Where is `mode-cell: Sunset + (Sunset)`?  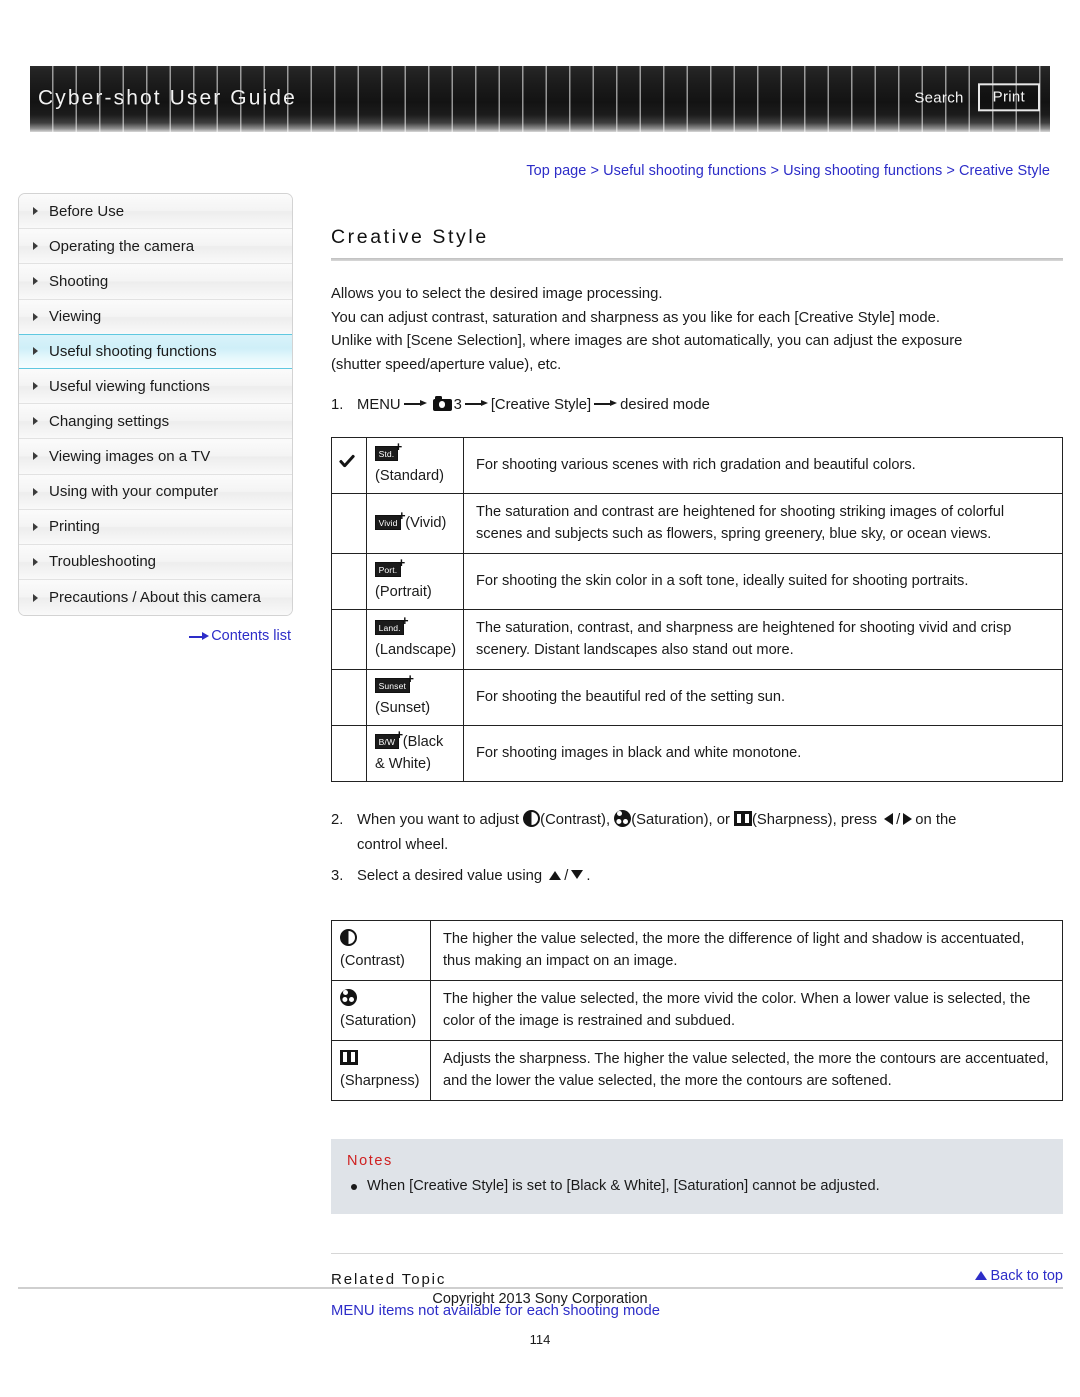 mode-cell: Sunset + (Sunset) is located at coordinates (415, 697).